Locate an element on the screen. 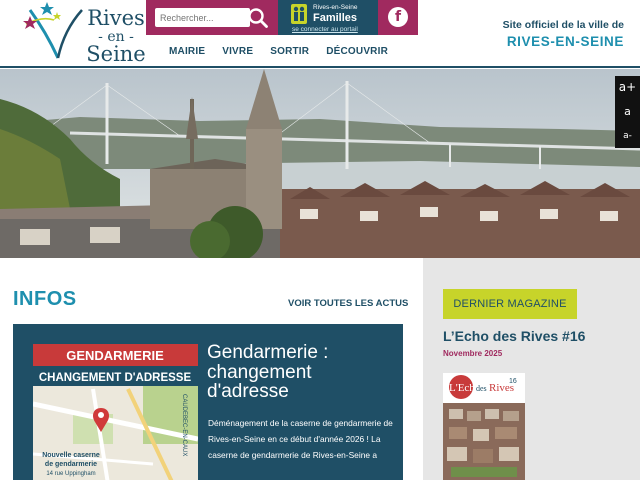 The image size is (640, 480). family-icon is located at coordinates (299, 14).